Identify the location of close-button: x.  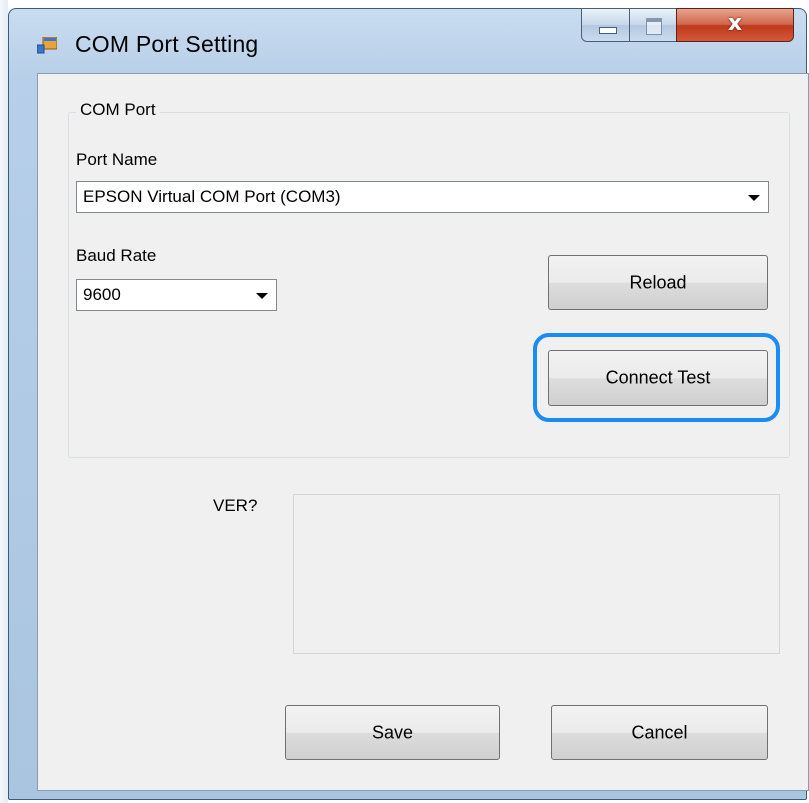
(735, 25).